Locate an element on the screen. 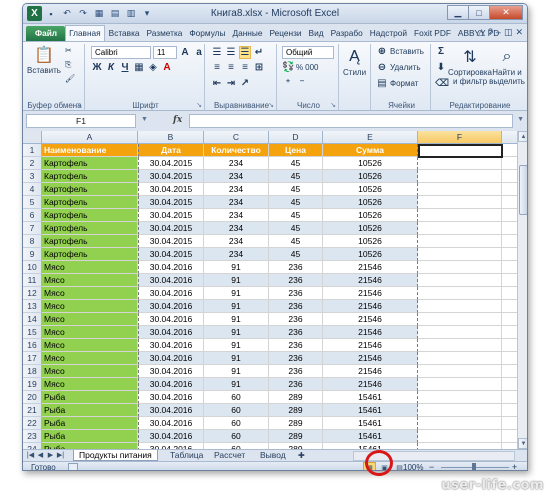  column-header-d: D is located at coordinates (296, 137).